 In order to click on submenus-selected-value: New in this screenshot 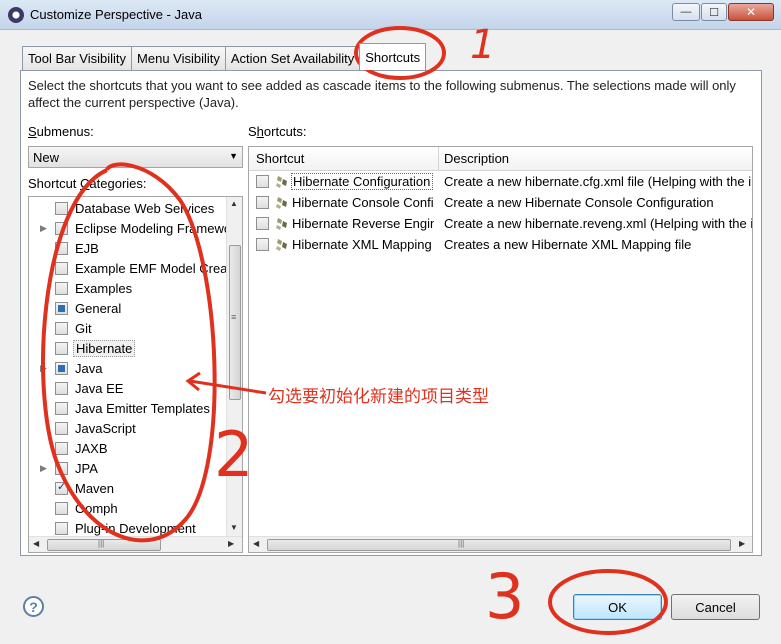, I will do `click(46, 157)`.